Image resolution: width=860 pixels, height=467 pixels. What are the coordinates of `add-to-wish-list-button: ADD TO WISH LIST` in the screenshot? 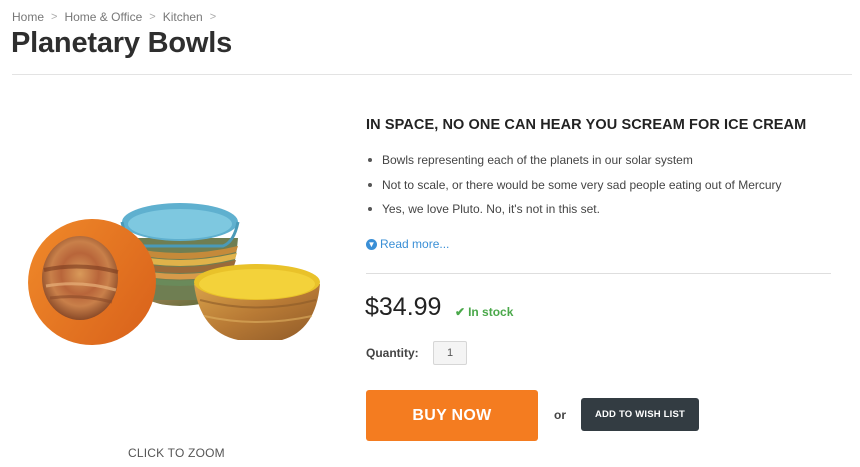 It's located at (640, 414).